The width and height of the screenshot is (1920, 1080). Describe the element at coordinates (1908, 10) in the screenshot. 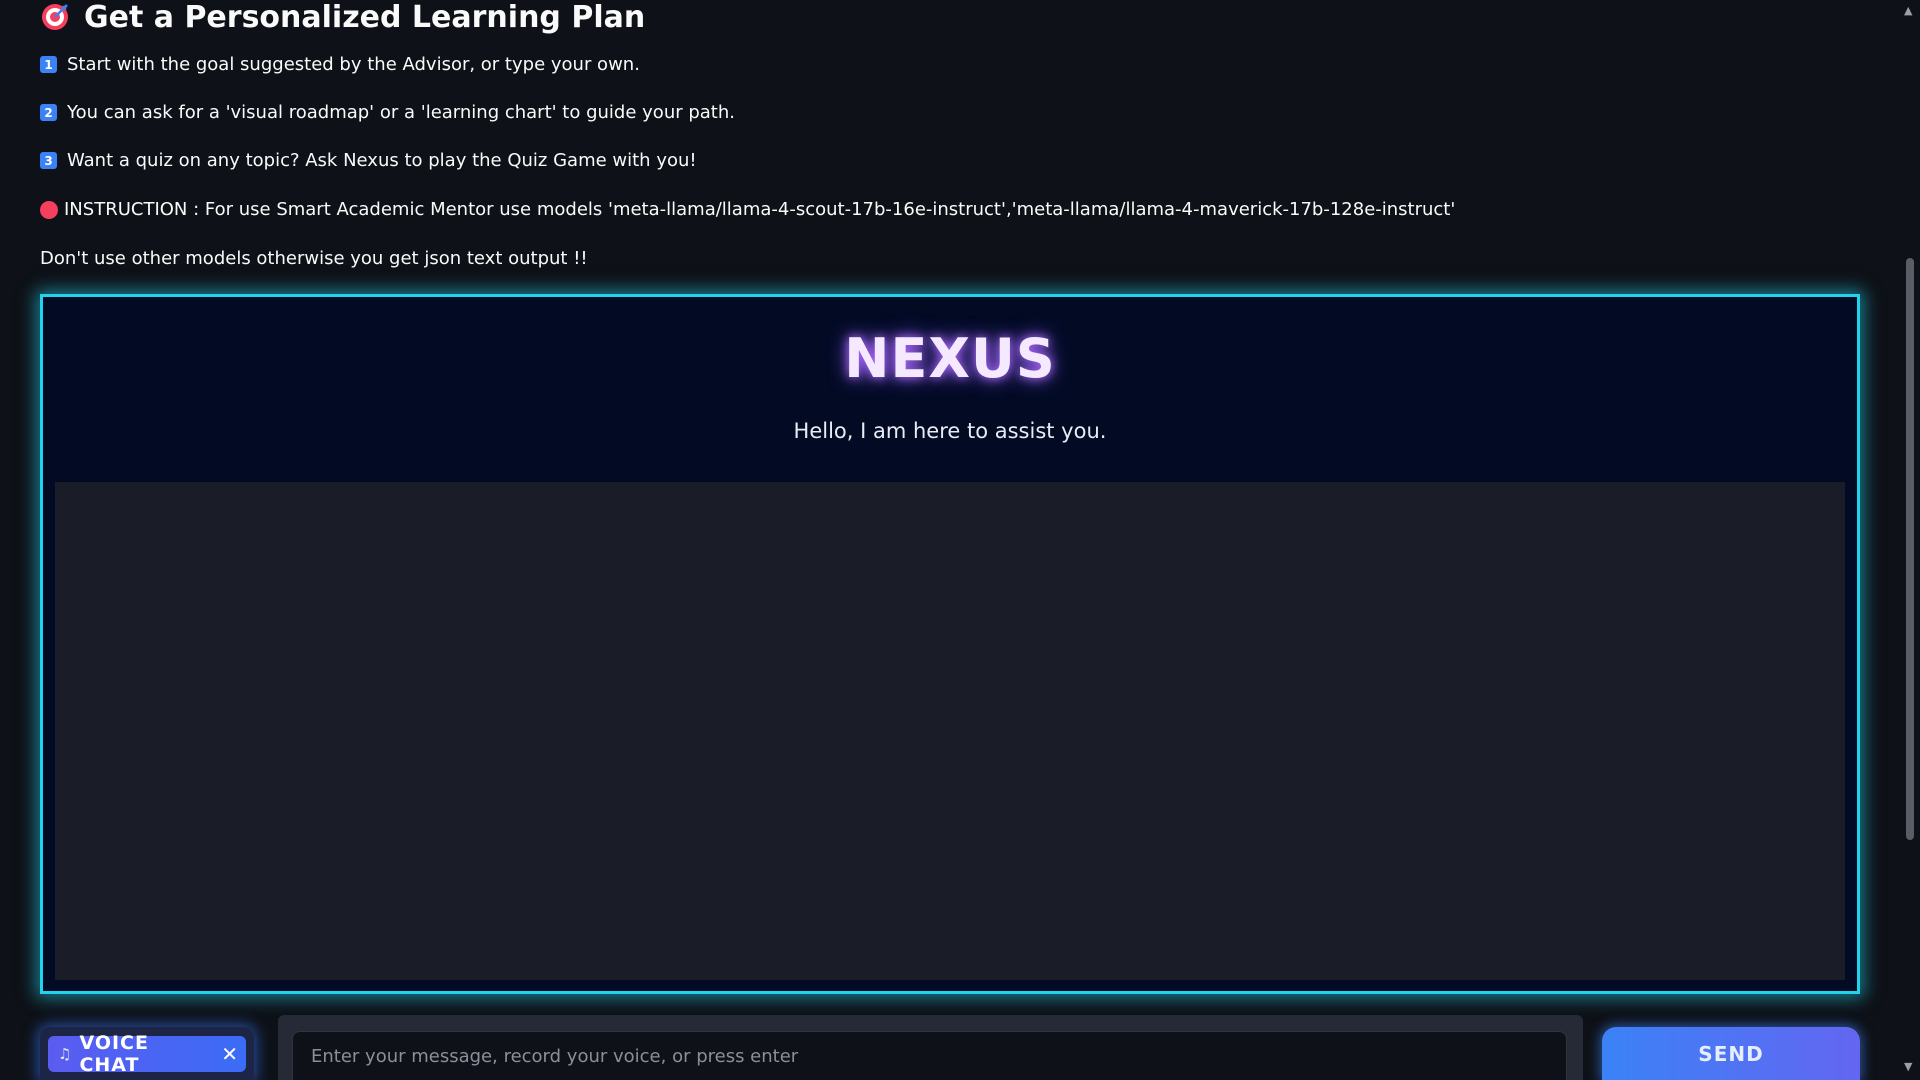

I see `scroll-up-arrow-icon: ▲` at that location.